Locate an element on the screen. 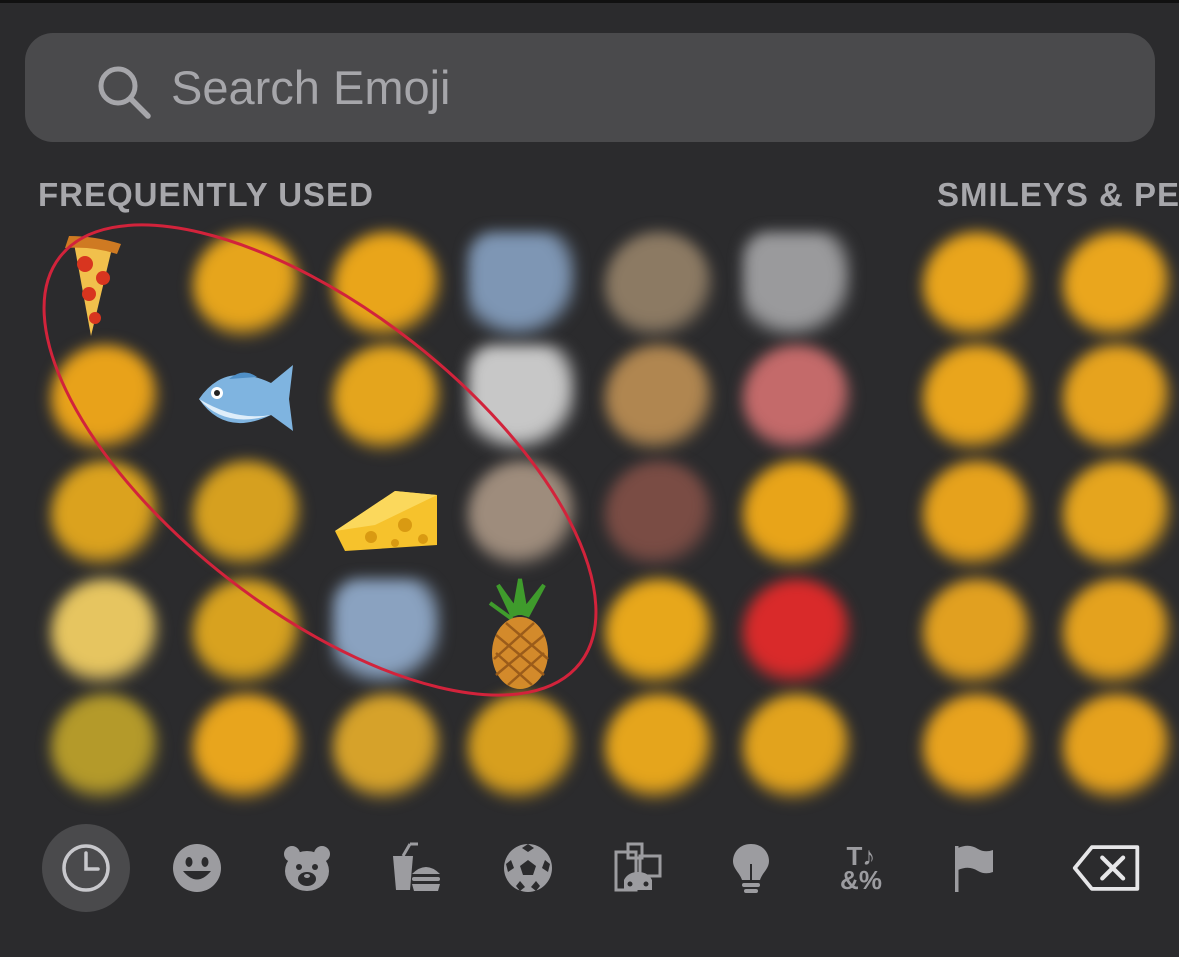 This screenshot has width=1179, height=957. category-flags is located at coordinates (973, 868).